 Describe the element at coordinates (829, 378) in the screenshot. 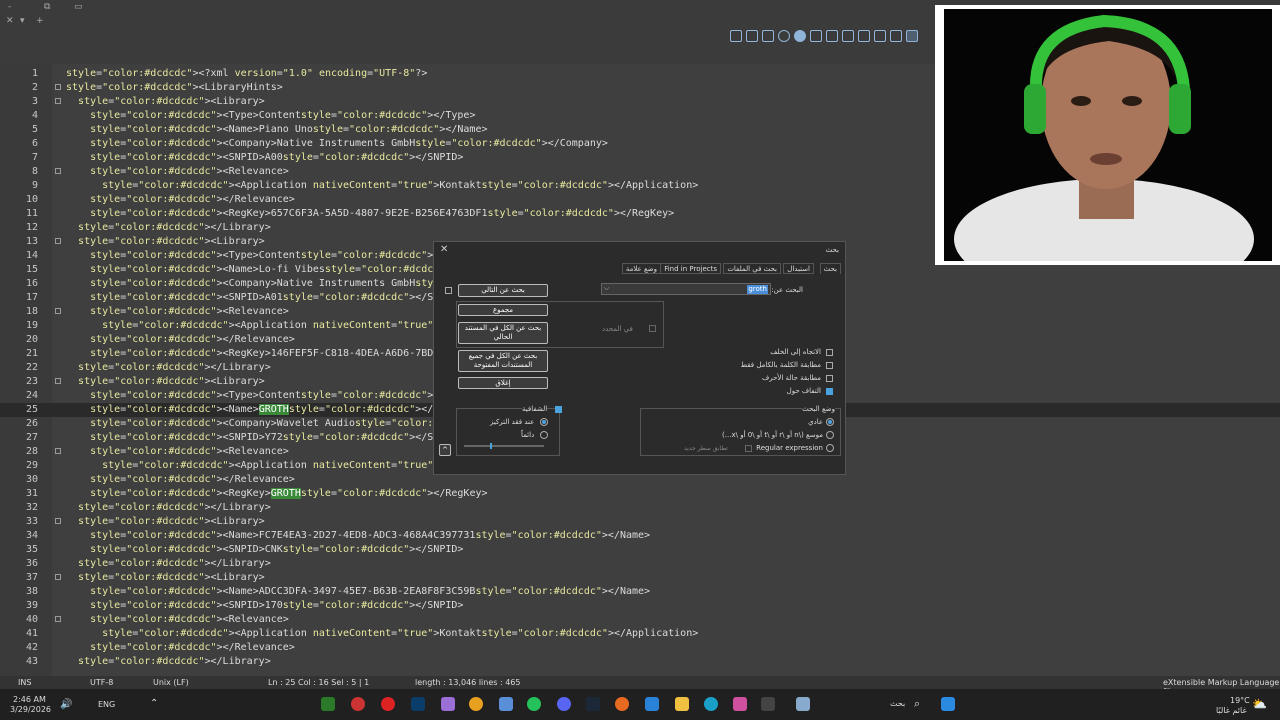

I see `match-case-checkbox` at that location.